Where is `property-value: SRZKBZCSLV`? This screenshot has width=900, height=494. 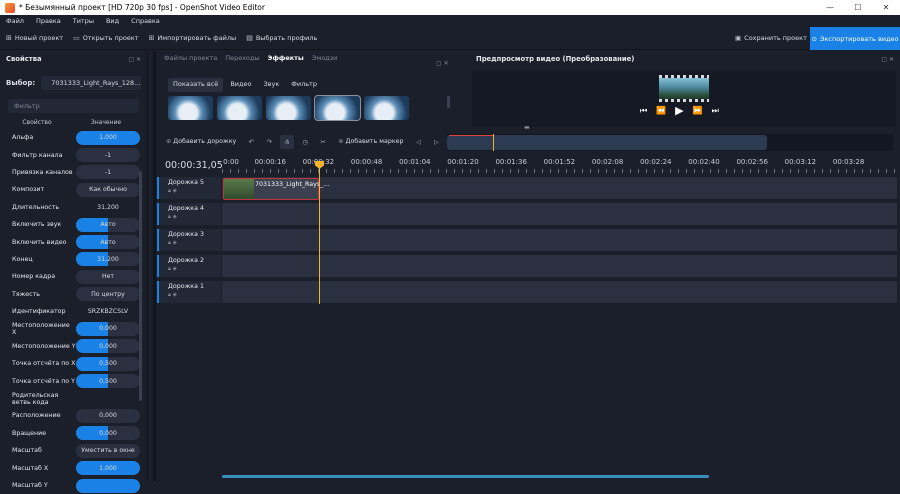
property-value: SRZKBZCSLV is located at coordinates (108, 312).